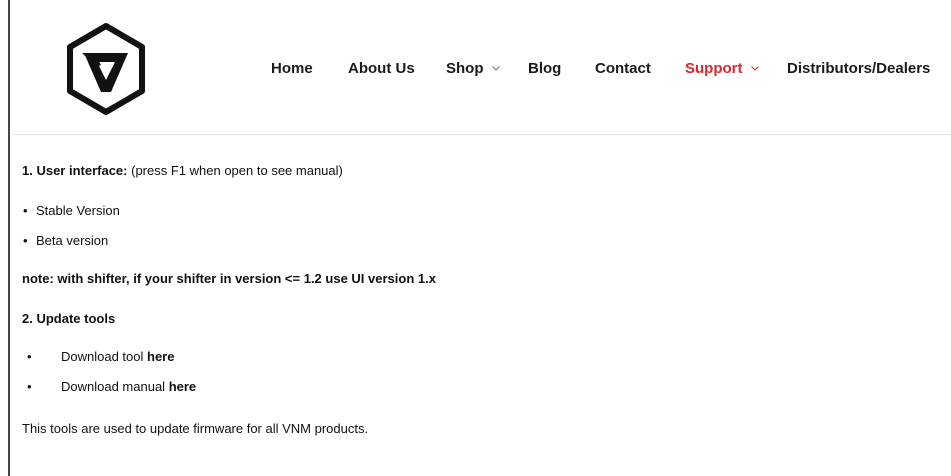  I want to click on download-manual-link: here, so click(182, 386).